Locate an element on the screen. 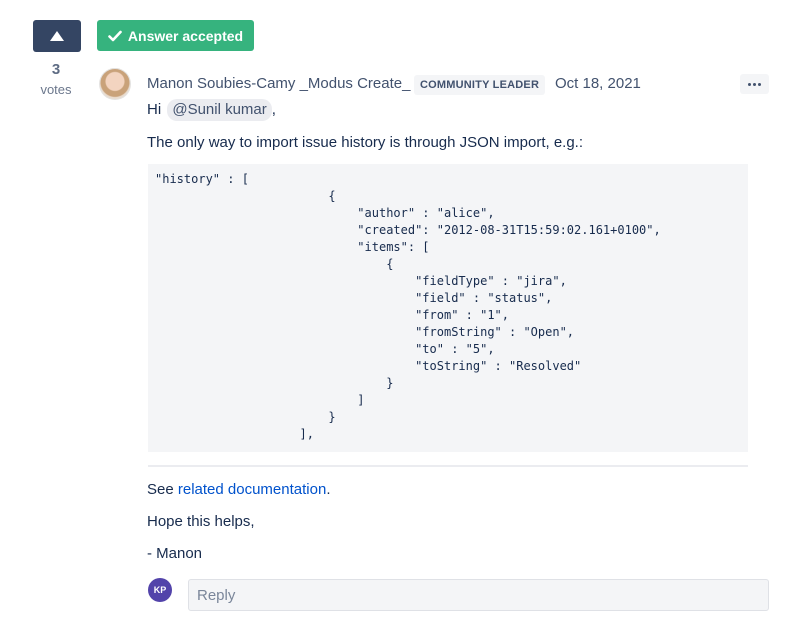 Image resolution: width=805 pixels, height=644 pixels. checkmark-icon is located at coordinates (115, 35).